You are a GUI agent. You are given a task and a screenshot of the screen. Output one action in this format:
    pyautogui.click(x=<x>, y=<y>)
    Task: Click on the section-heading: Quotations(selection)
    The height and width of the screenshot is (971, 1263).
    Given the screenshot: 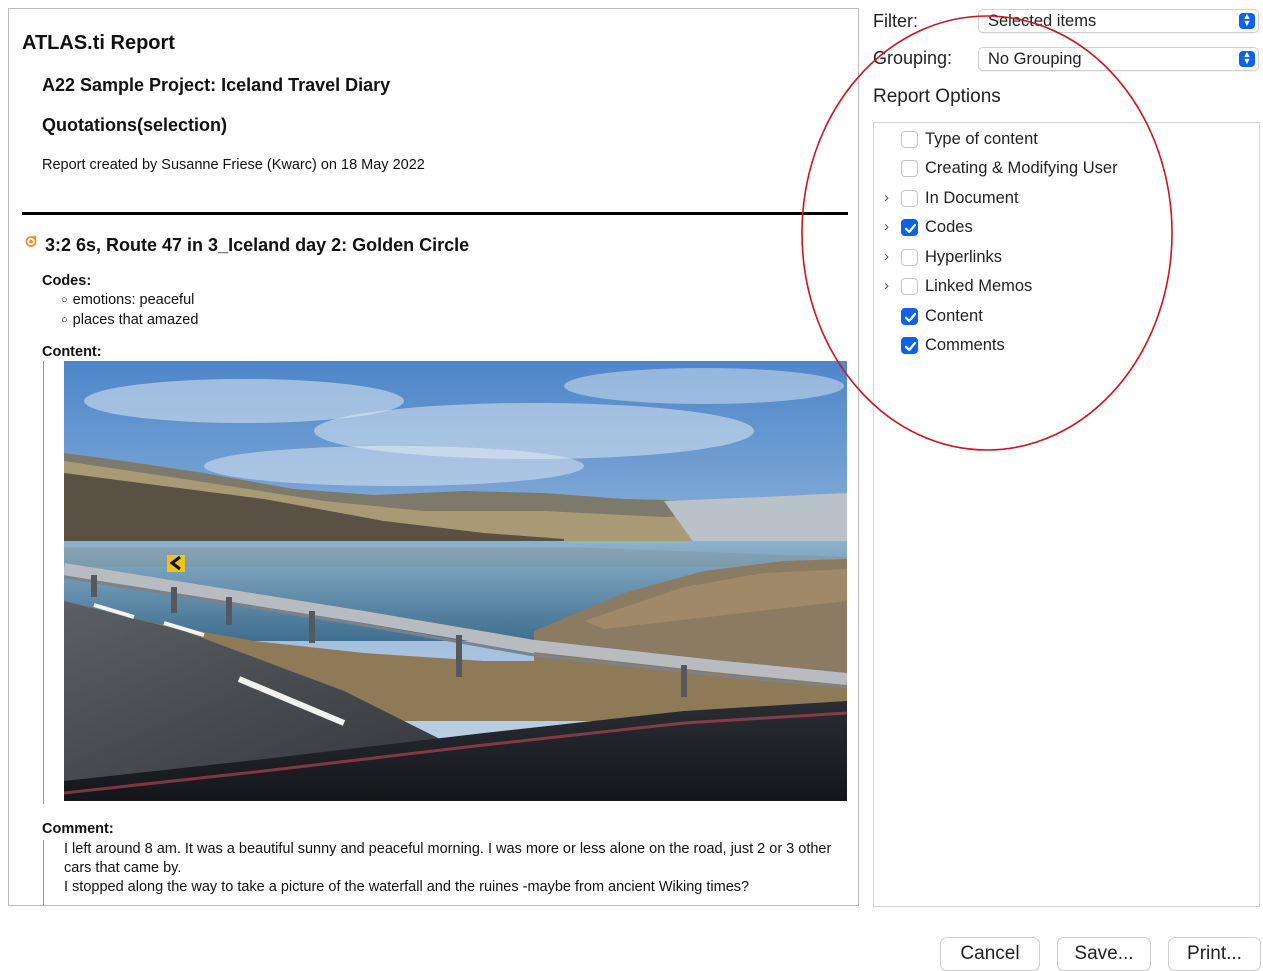 What is the action you would take?
    pyautogui.click(x=135, y=125)
    